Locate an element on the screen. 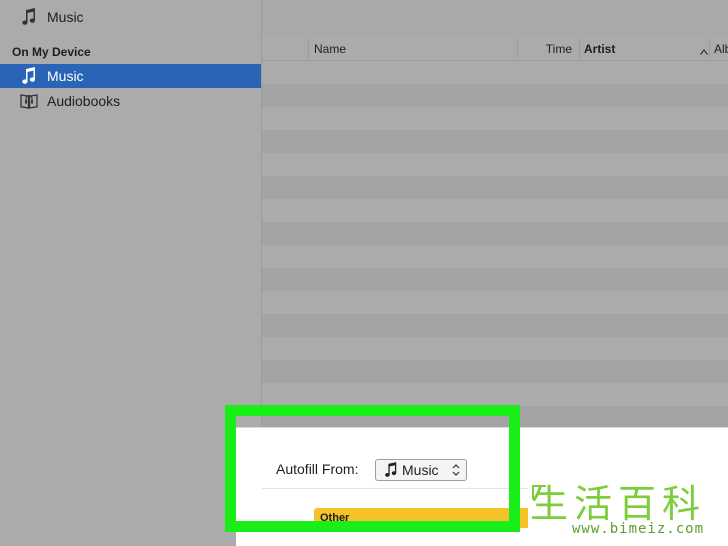  autofill-source-select: Music is located at coordinates (421, 470).